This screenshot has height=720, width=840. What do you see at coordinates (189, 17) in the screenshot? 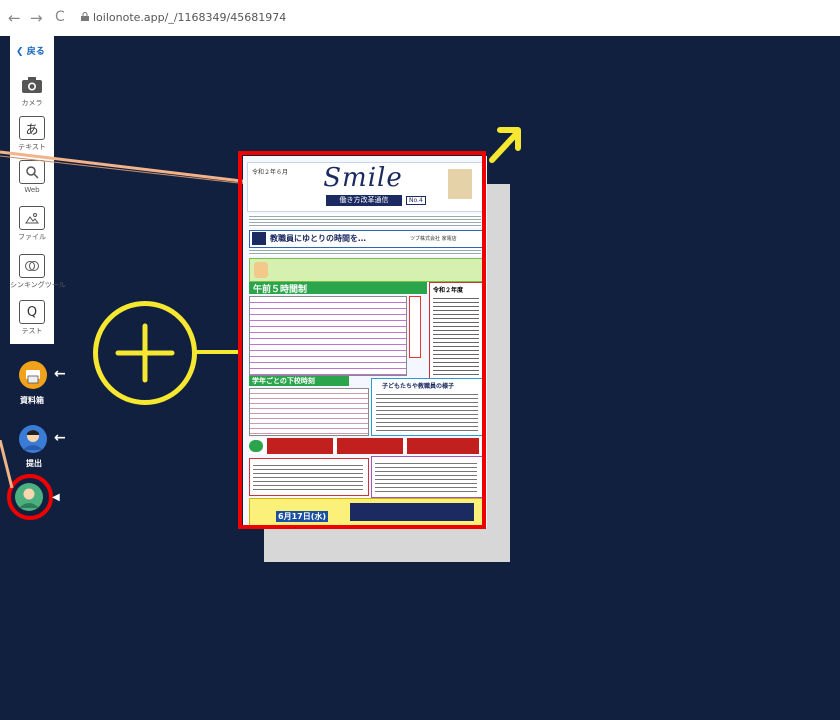
I see `address-bar: loilonote.app/_/1168349/45681974` at bounding box center [189, 17].